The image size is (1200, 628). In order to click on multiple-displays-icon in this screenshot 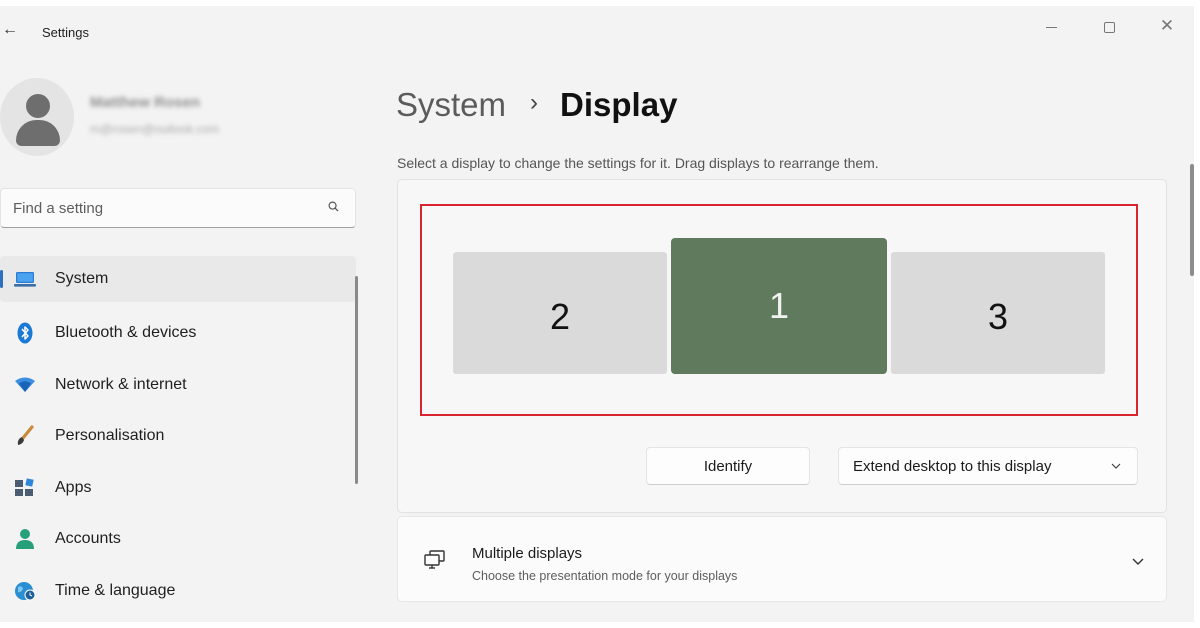, I will do `click(434, 559)`.